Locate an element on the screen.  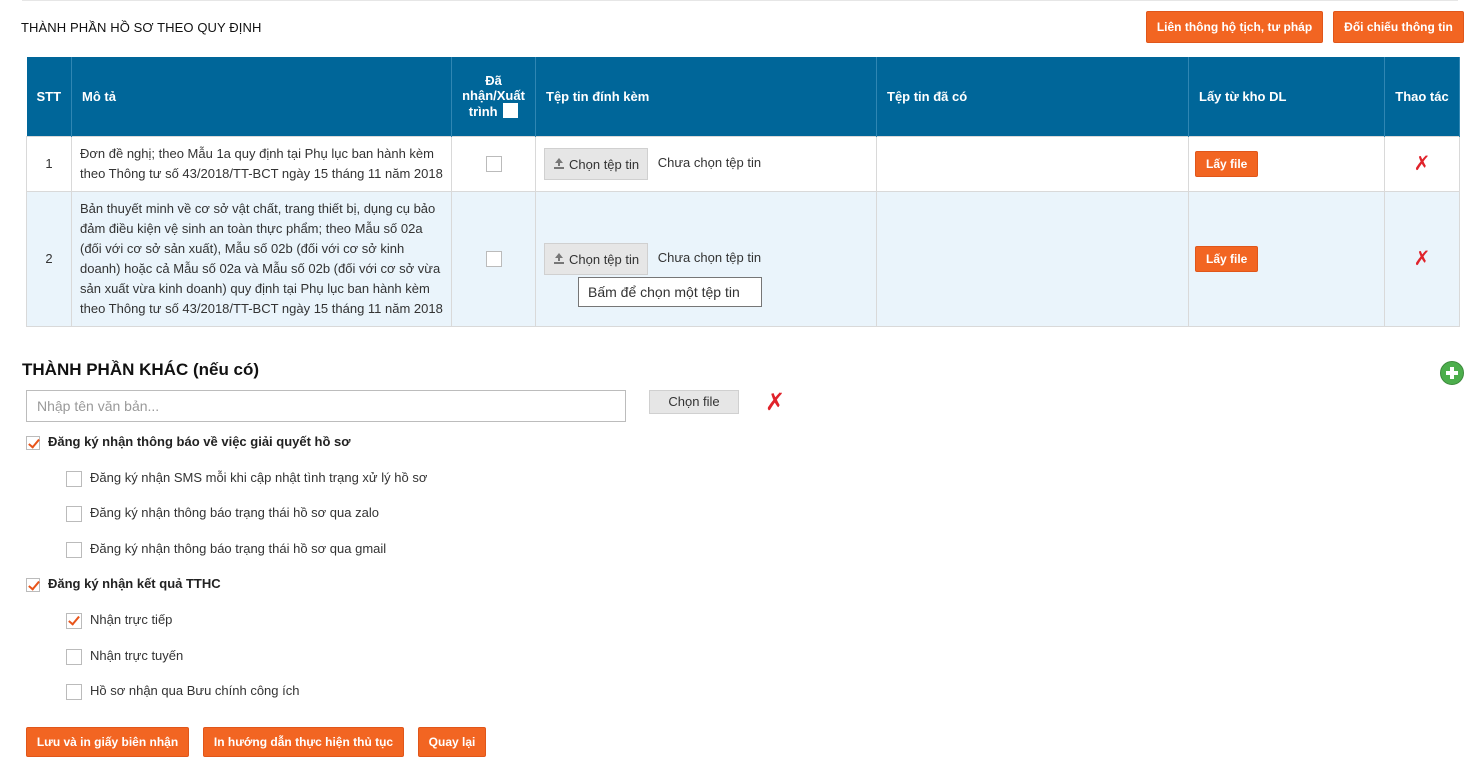
header-thao-tac: Thao tác is located at coordinates (1422, 96).